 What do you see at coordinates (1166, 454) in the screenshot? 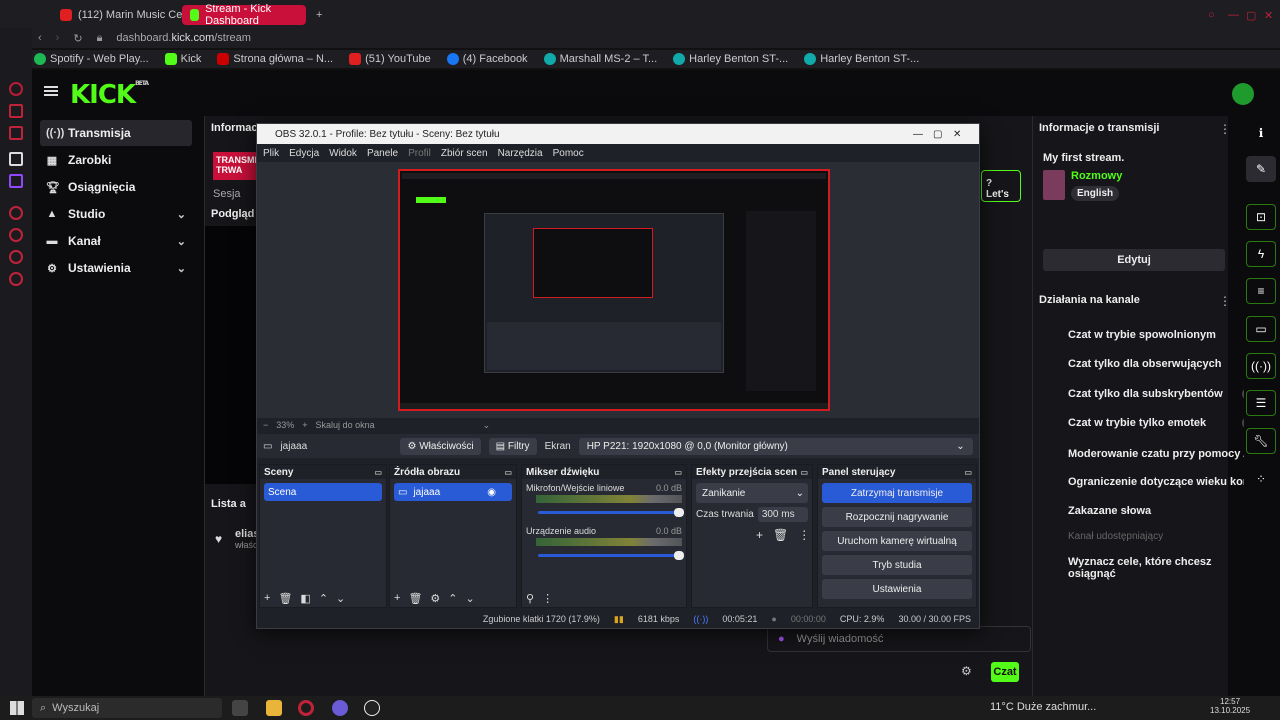
I see `action-ai-moderation: Moderowanie czatu przy pomocy AI↗` at bounding box center [1166, 454].